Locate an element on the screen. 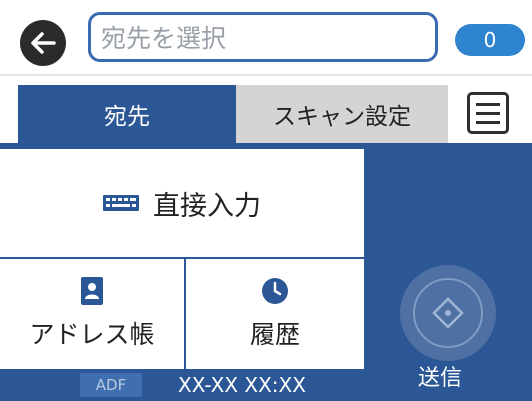 This screenshot has height=401, width=532. tab-scan-settings: スキャン設定 is located at coordinates (342, 114).